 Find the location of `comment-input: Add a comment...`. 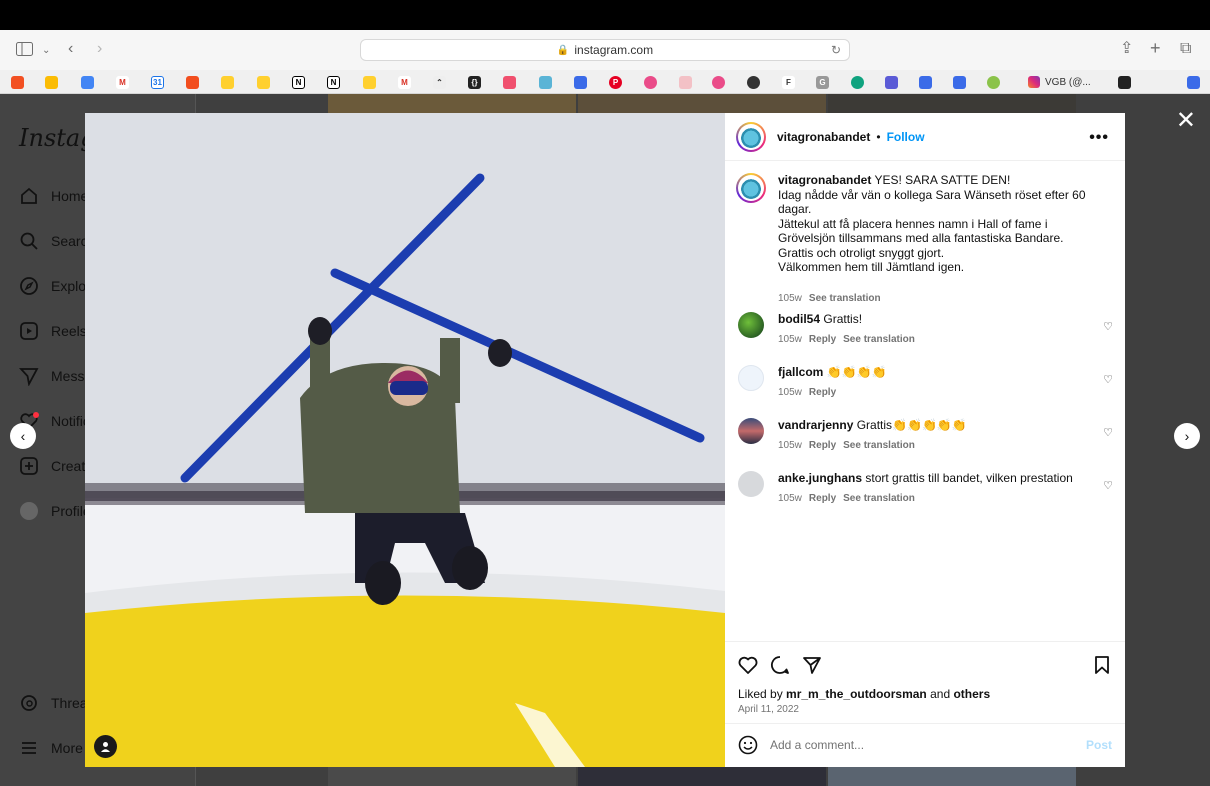

comment-input: Add a comment... is located at coordinates (817, 745).